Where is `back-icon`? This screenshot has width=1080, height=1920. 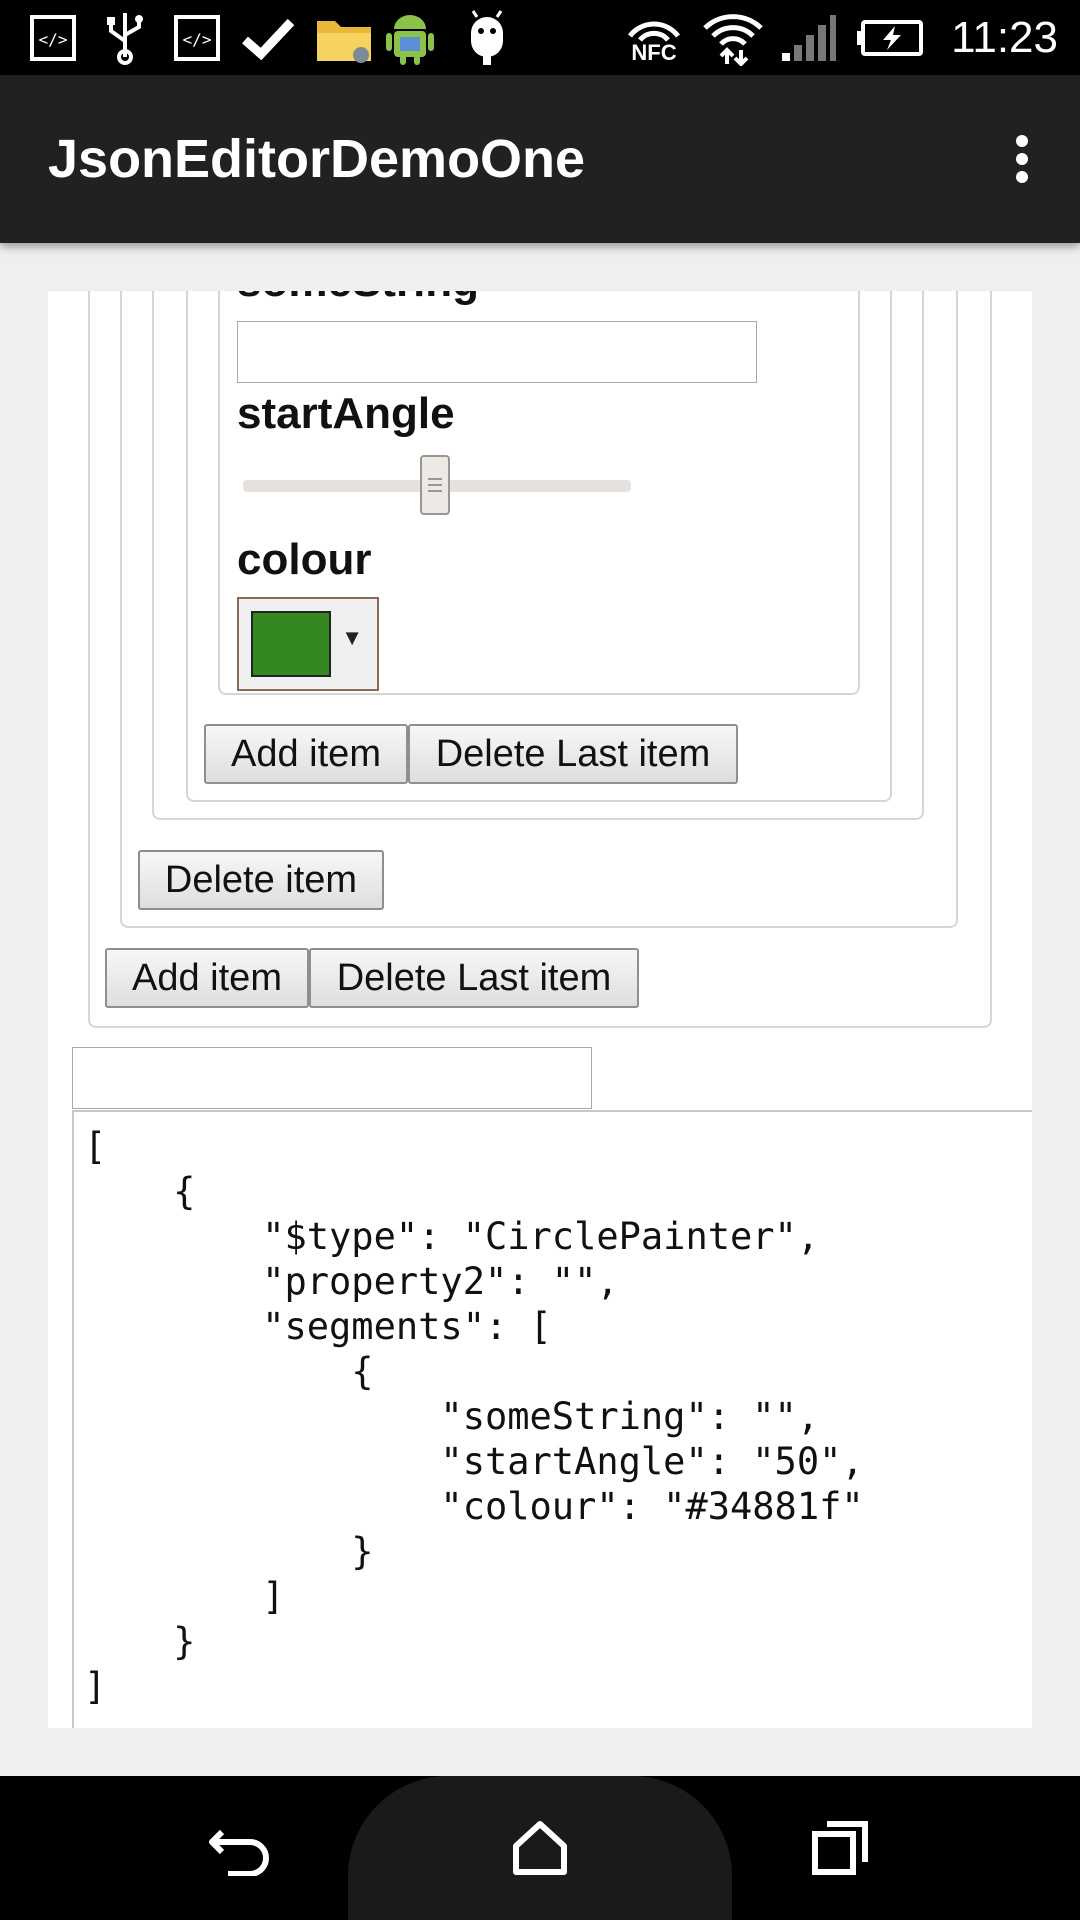 back-icon is located at coordinates (240, 1848).